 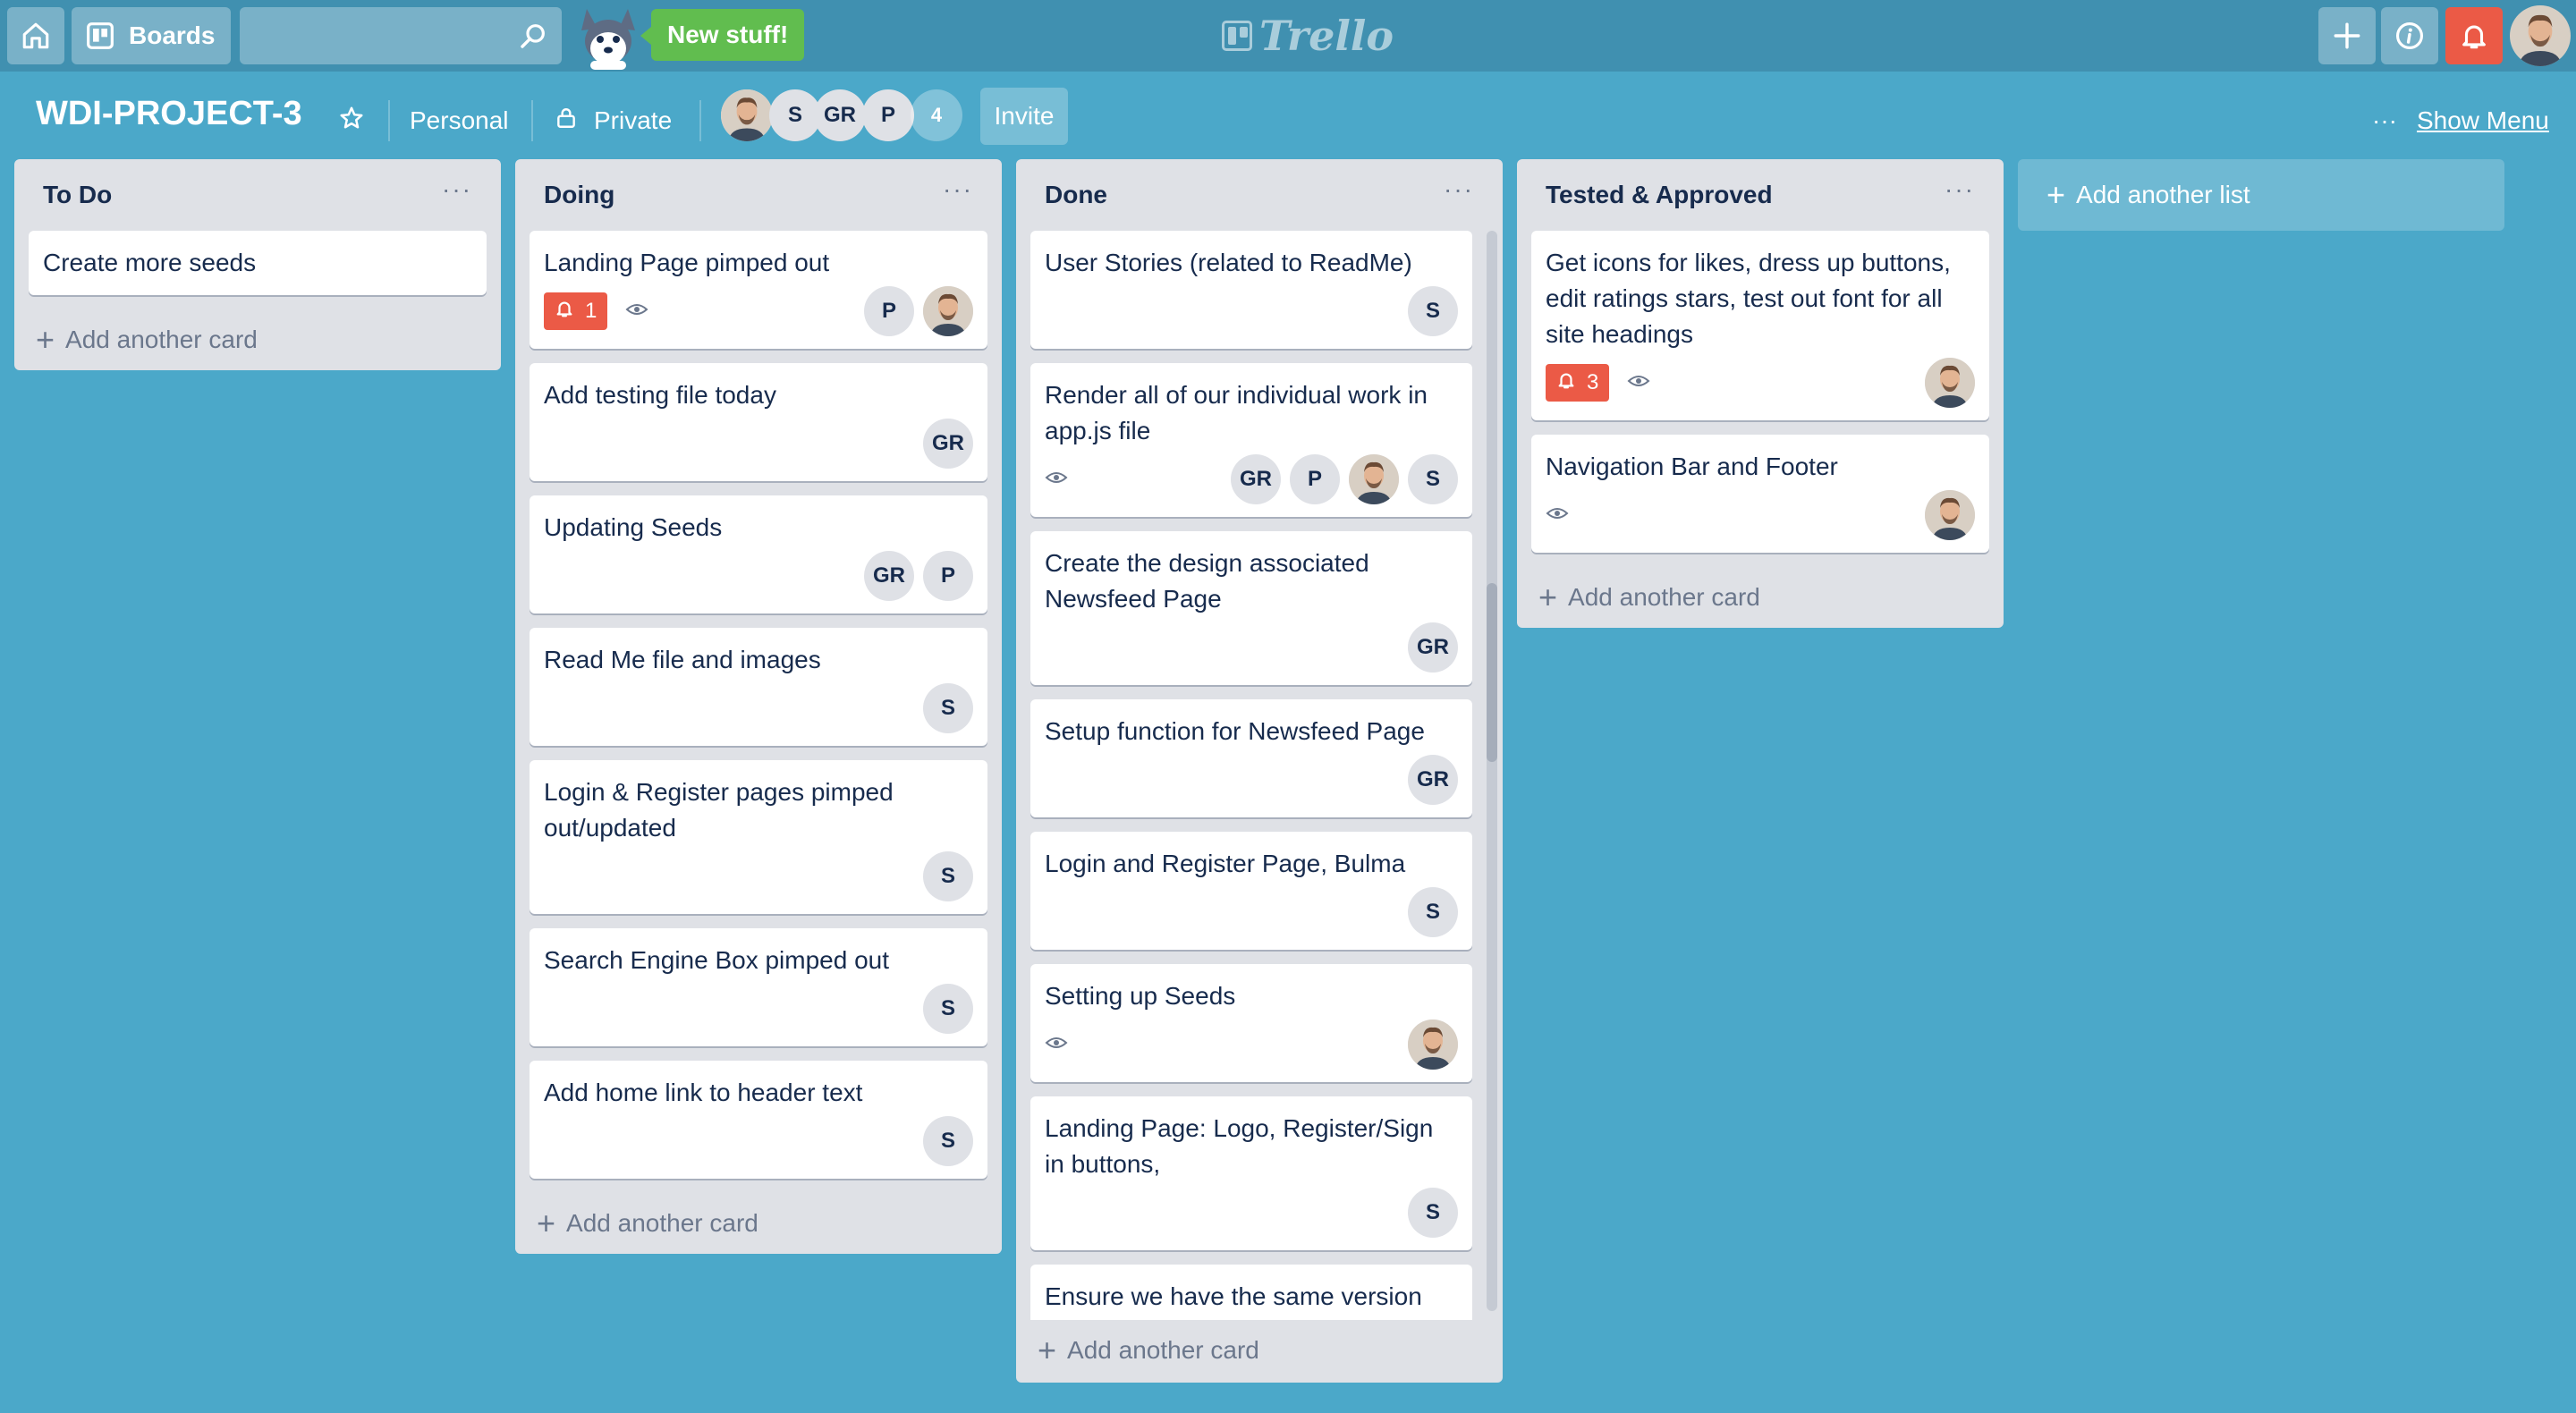 I want to click on card: Setup function for Newsfeed Page GR, so click(x=1251, y=758).